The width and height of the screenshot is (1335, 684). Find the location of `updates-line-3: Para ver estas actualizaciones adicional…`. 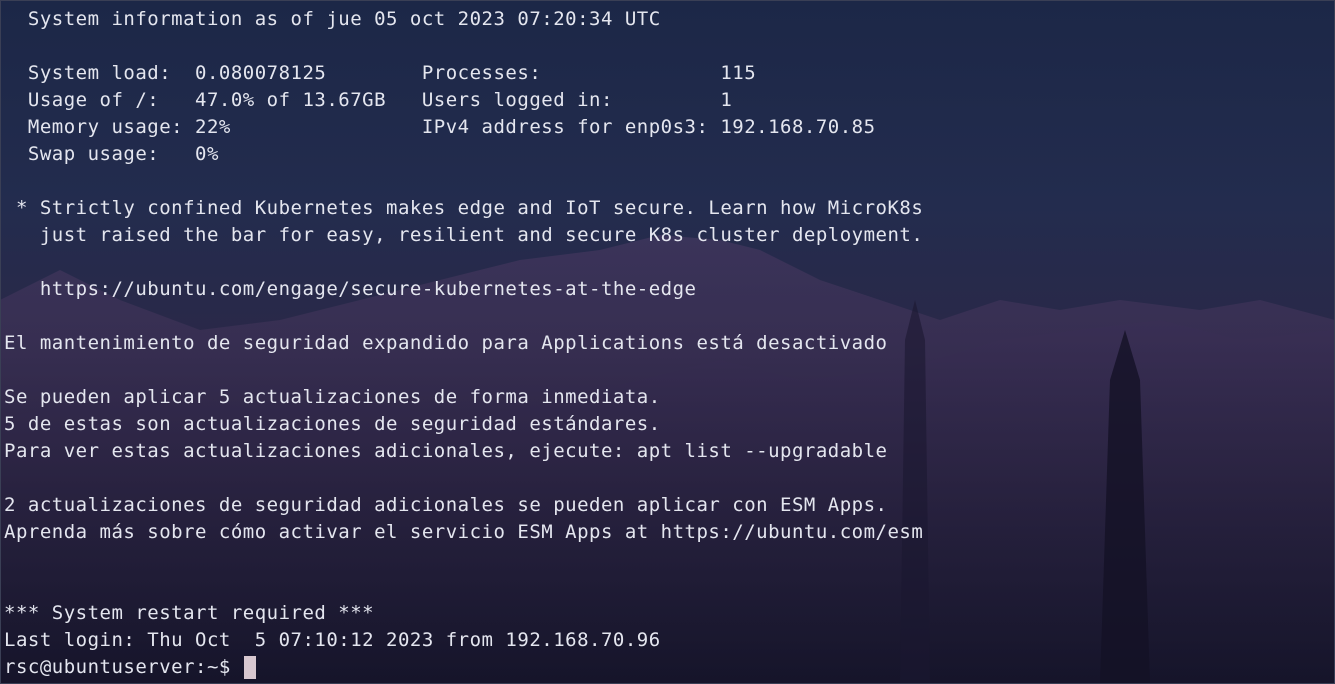

updates-line-3: Para ver estas actualizaciones adicional… is located at coordinates (446, 451).